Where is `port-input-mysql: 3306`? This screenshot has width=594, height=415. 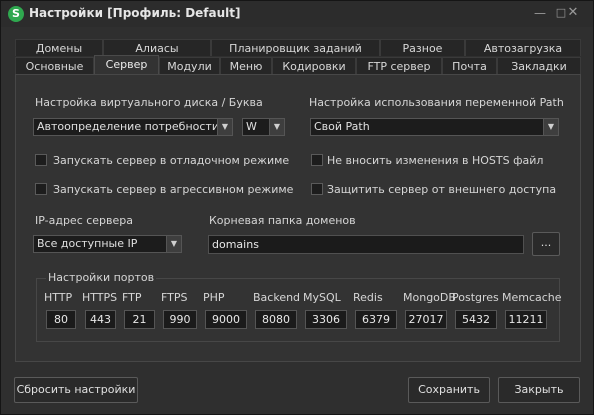 port-input-mysql: 3306 is located at coordinates (326, 319).